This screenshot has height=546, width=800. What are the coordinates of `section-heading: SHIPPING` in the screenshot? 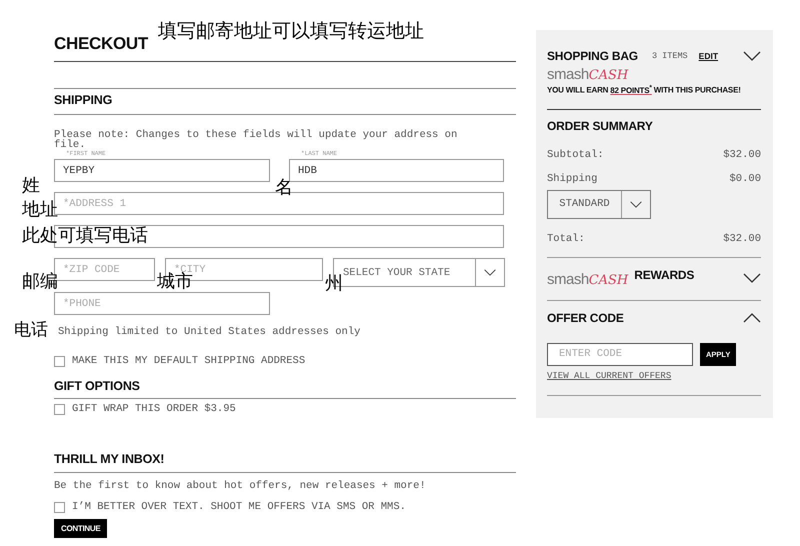 It's located at (84, 100).